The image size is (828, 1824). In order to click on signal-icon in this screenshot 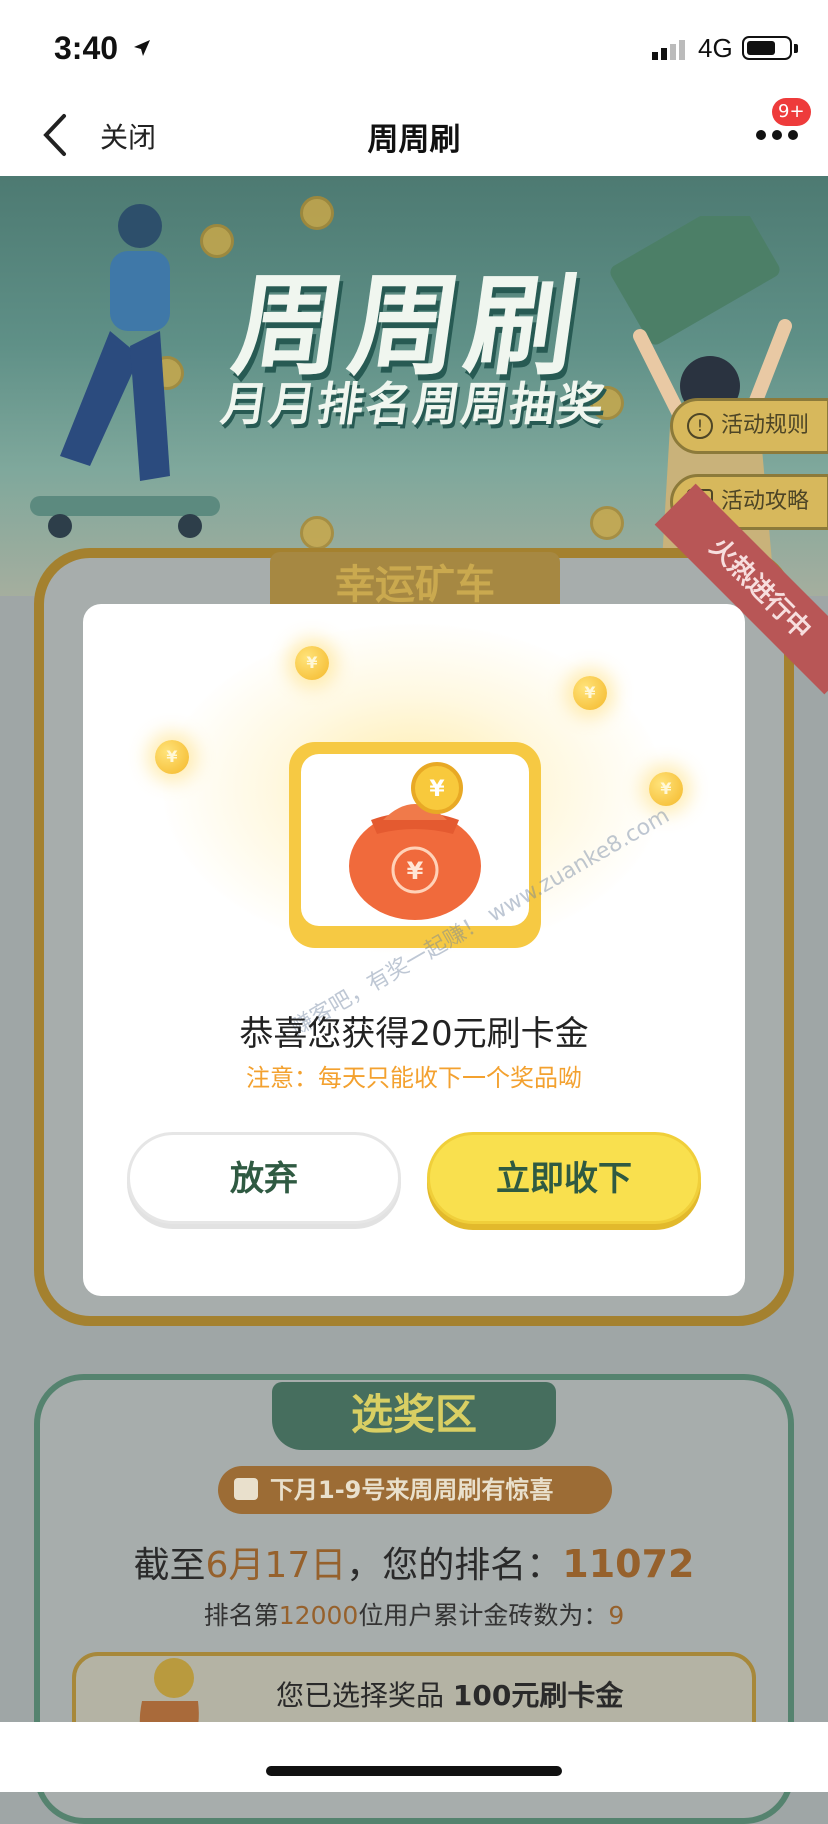, I will do `click(668, 50)`.